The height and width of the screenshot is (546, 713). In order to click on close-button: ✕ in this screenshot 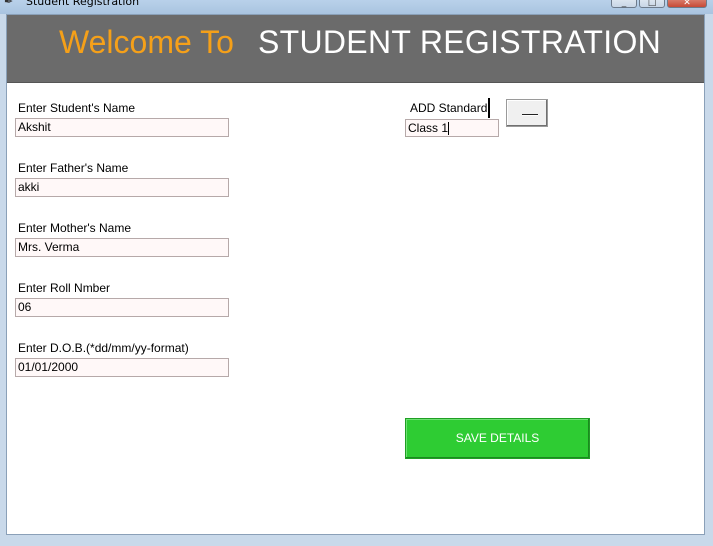, I will do `click(687, 4)`.